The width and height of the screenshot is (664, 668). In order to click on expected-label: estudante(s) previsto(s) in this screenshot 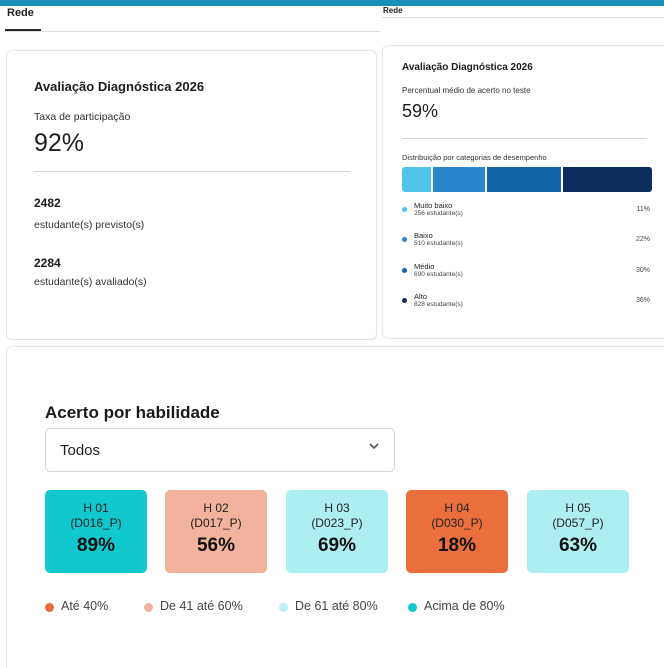, I will do `click(89, 225)`.